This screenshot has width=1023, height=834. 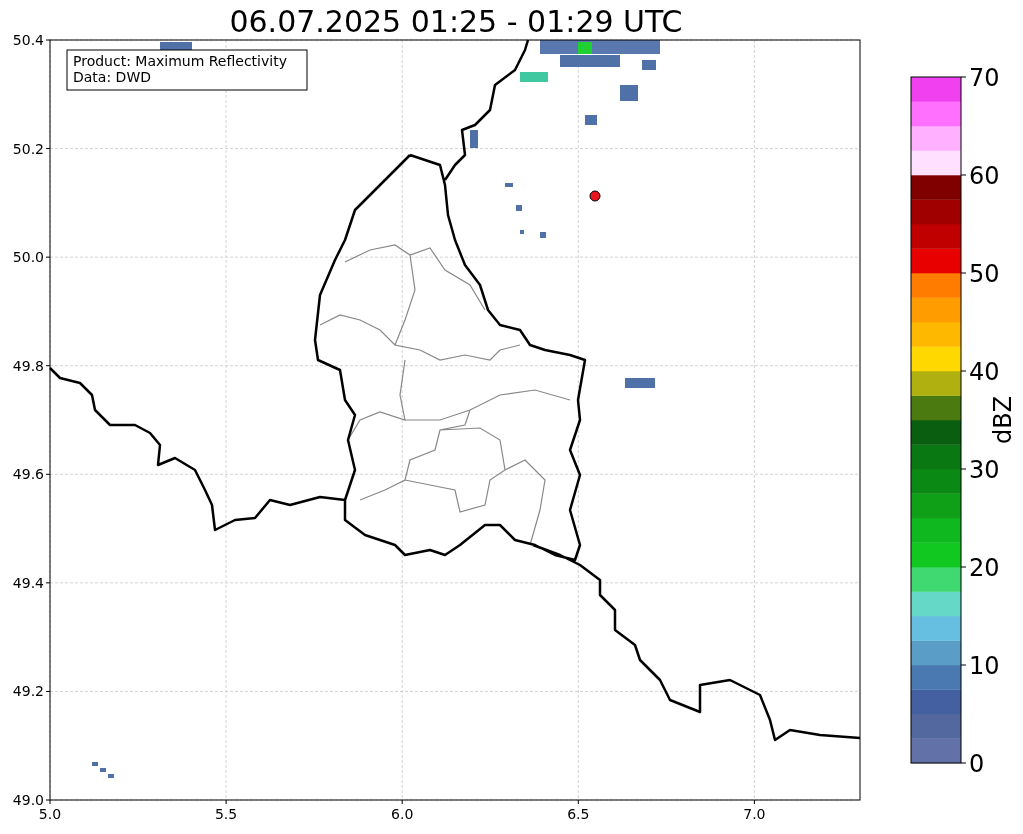 I want to click on colorbar-tick-label: 30, so click(x=984, y=470).